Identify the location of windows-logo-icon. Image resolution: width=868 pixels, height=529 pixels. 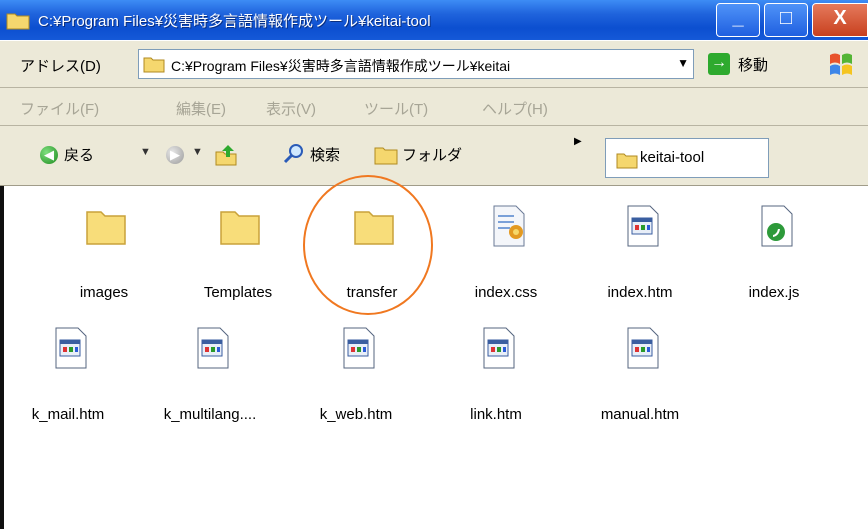
(841, 64).